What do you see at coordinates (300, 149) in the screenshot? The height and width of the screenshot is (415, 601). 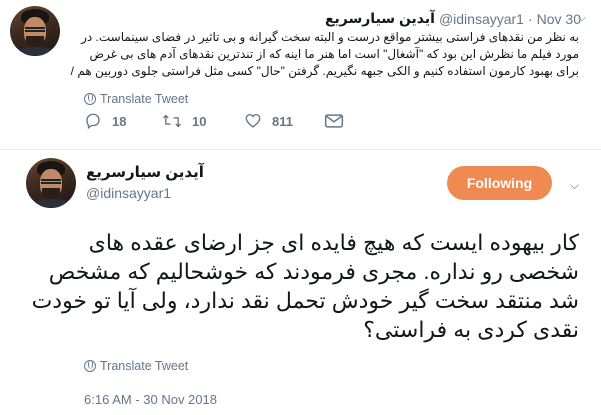 I see `tweet-divider` at bounding box center [300, 149].